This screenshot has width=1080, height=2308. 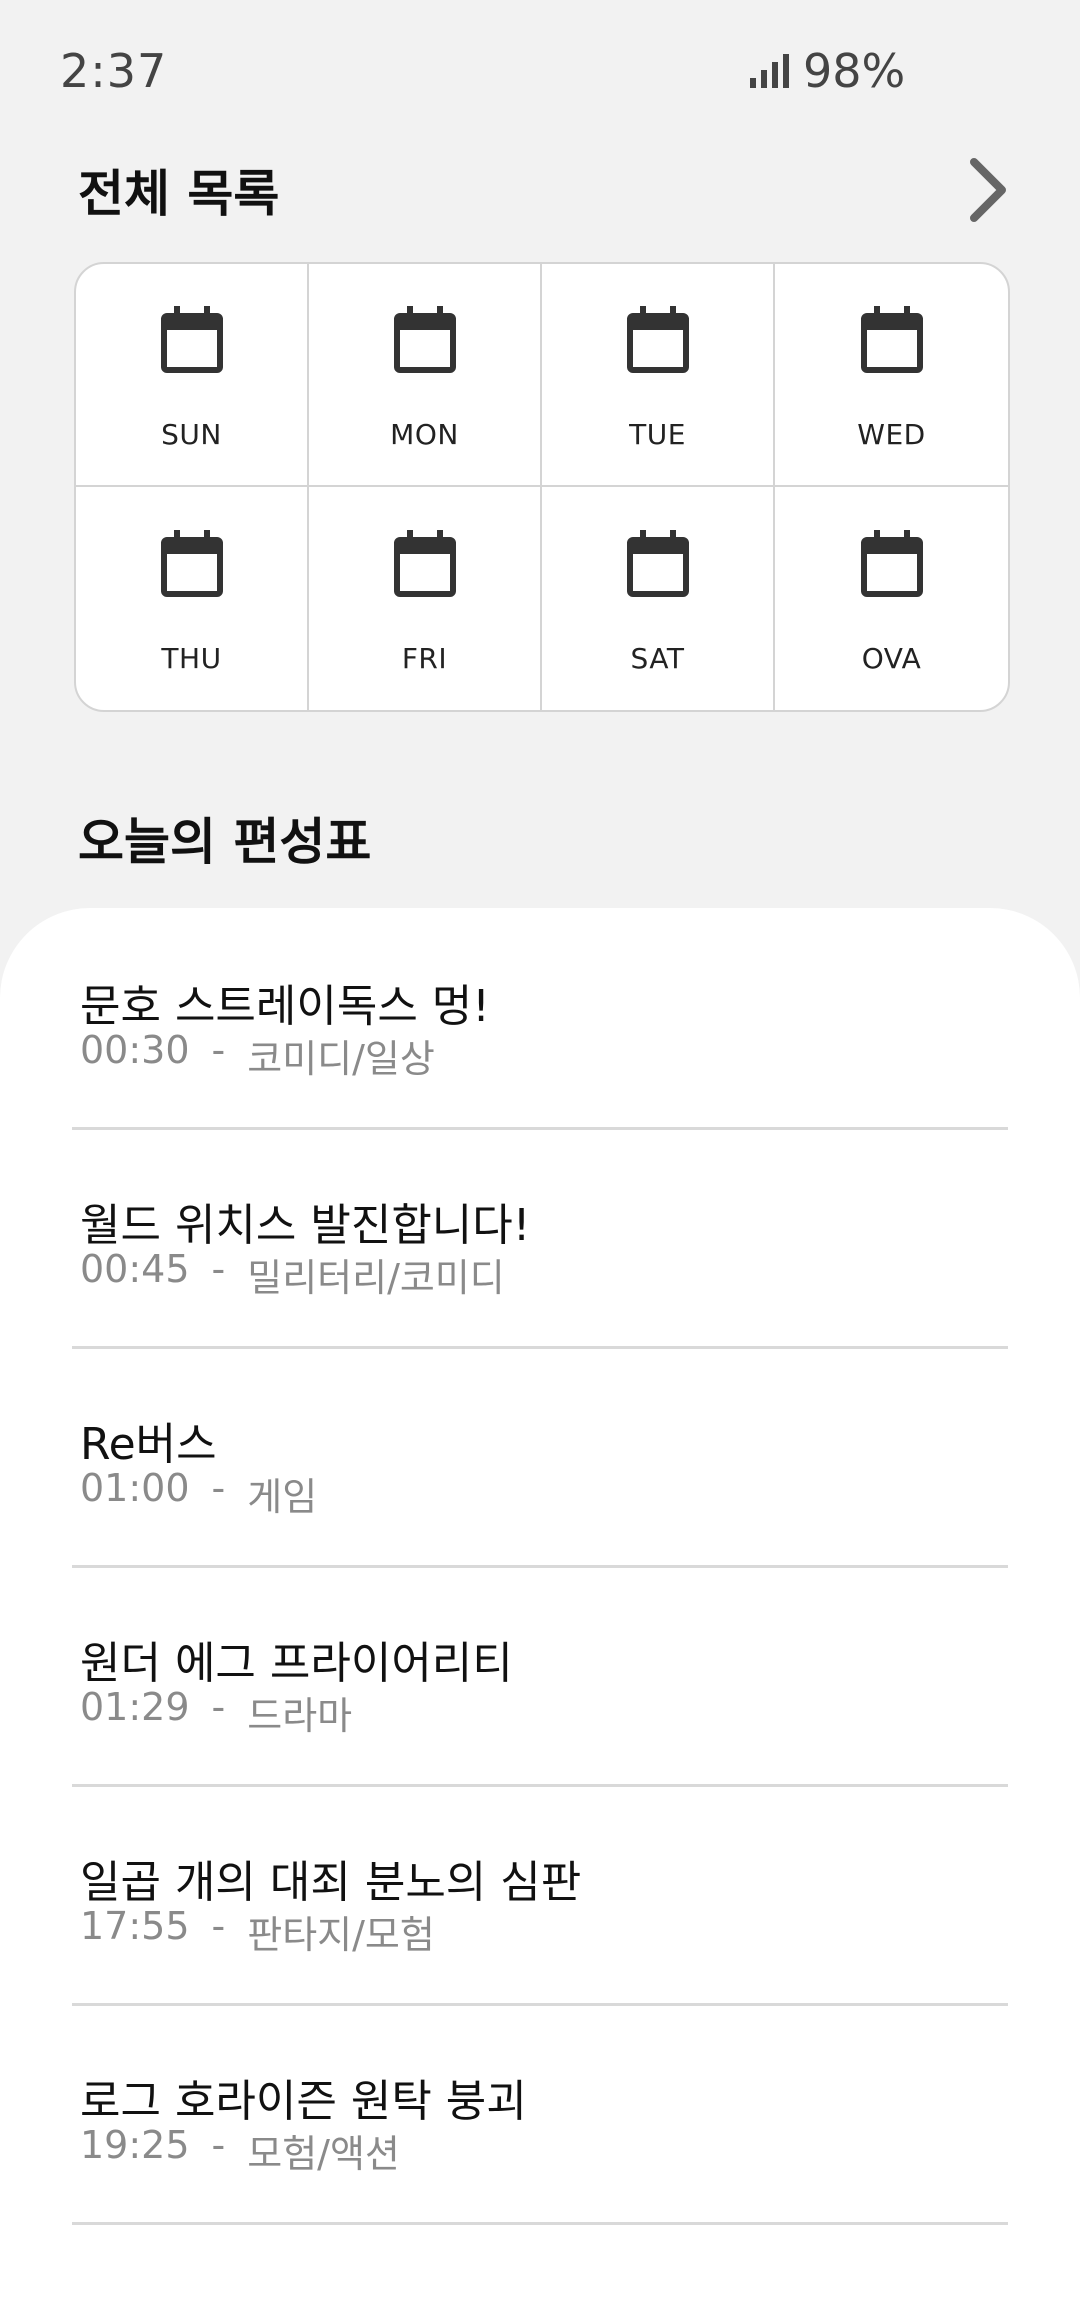 I want to click on program-item: 일곱 개의 대죄 분노의 심판 17:55 - 판타지/모험, so click(x=540, y=1895).